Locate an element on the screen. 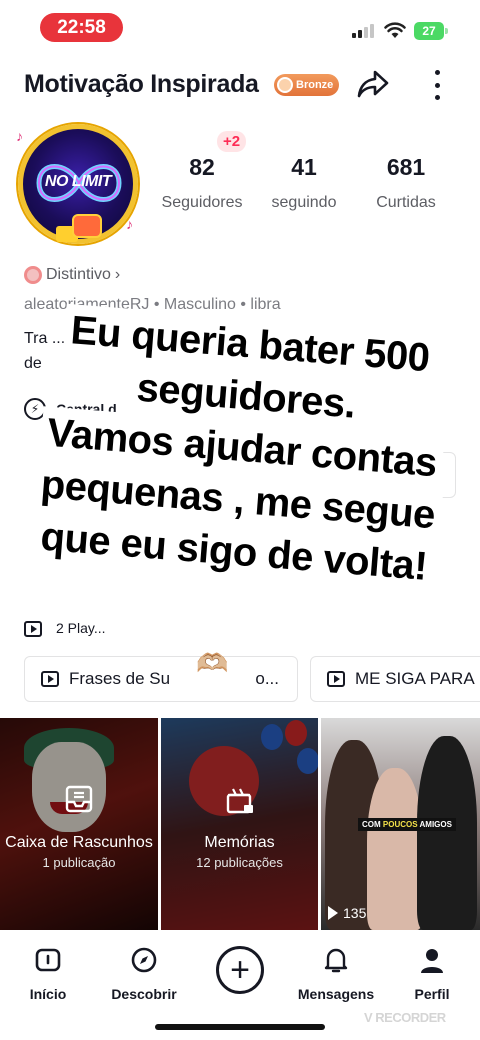 This screenshot has height=1040, width=480. avatar-text: NO LIMIT is located at coordinates (78, 181).